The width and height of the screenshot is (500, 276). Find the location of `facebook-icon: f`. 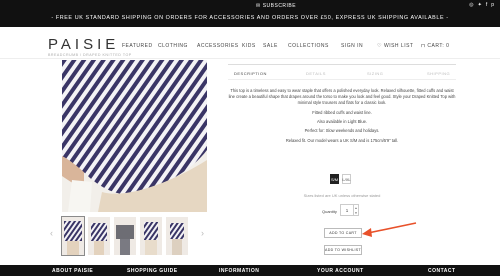

facebook-icon: f is located at coordinates (486, 5).